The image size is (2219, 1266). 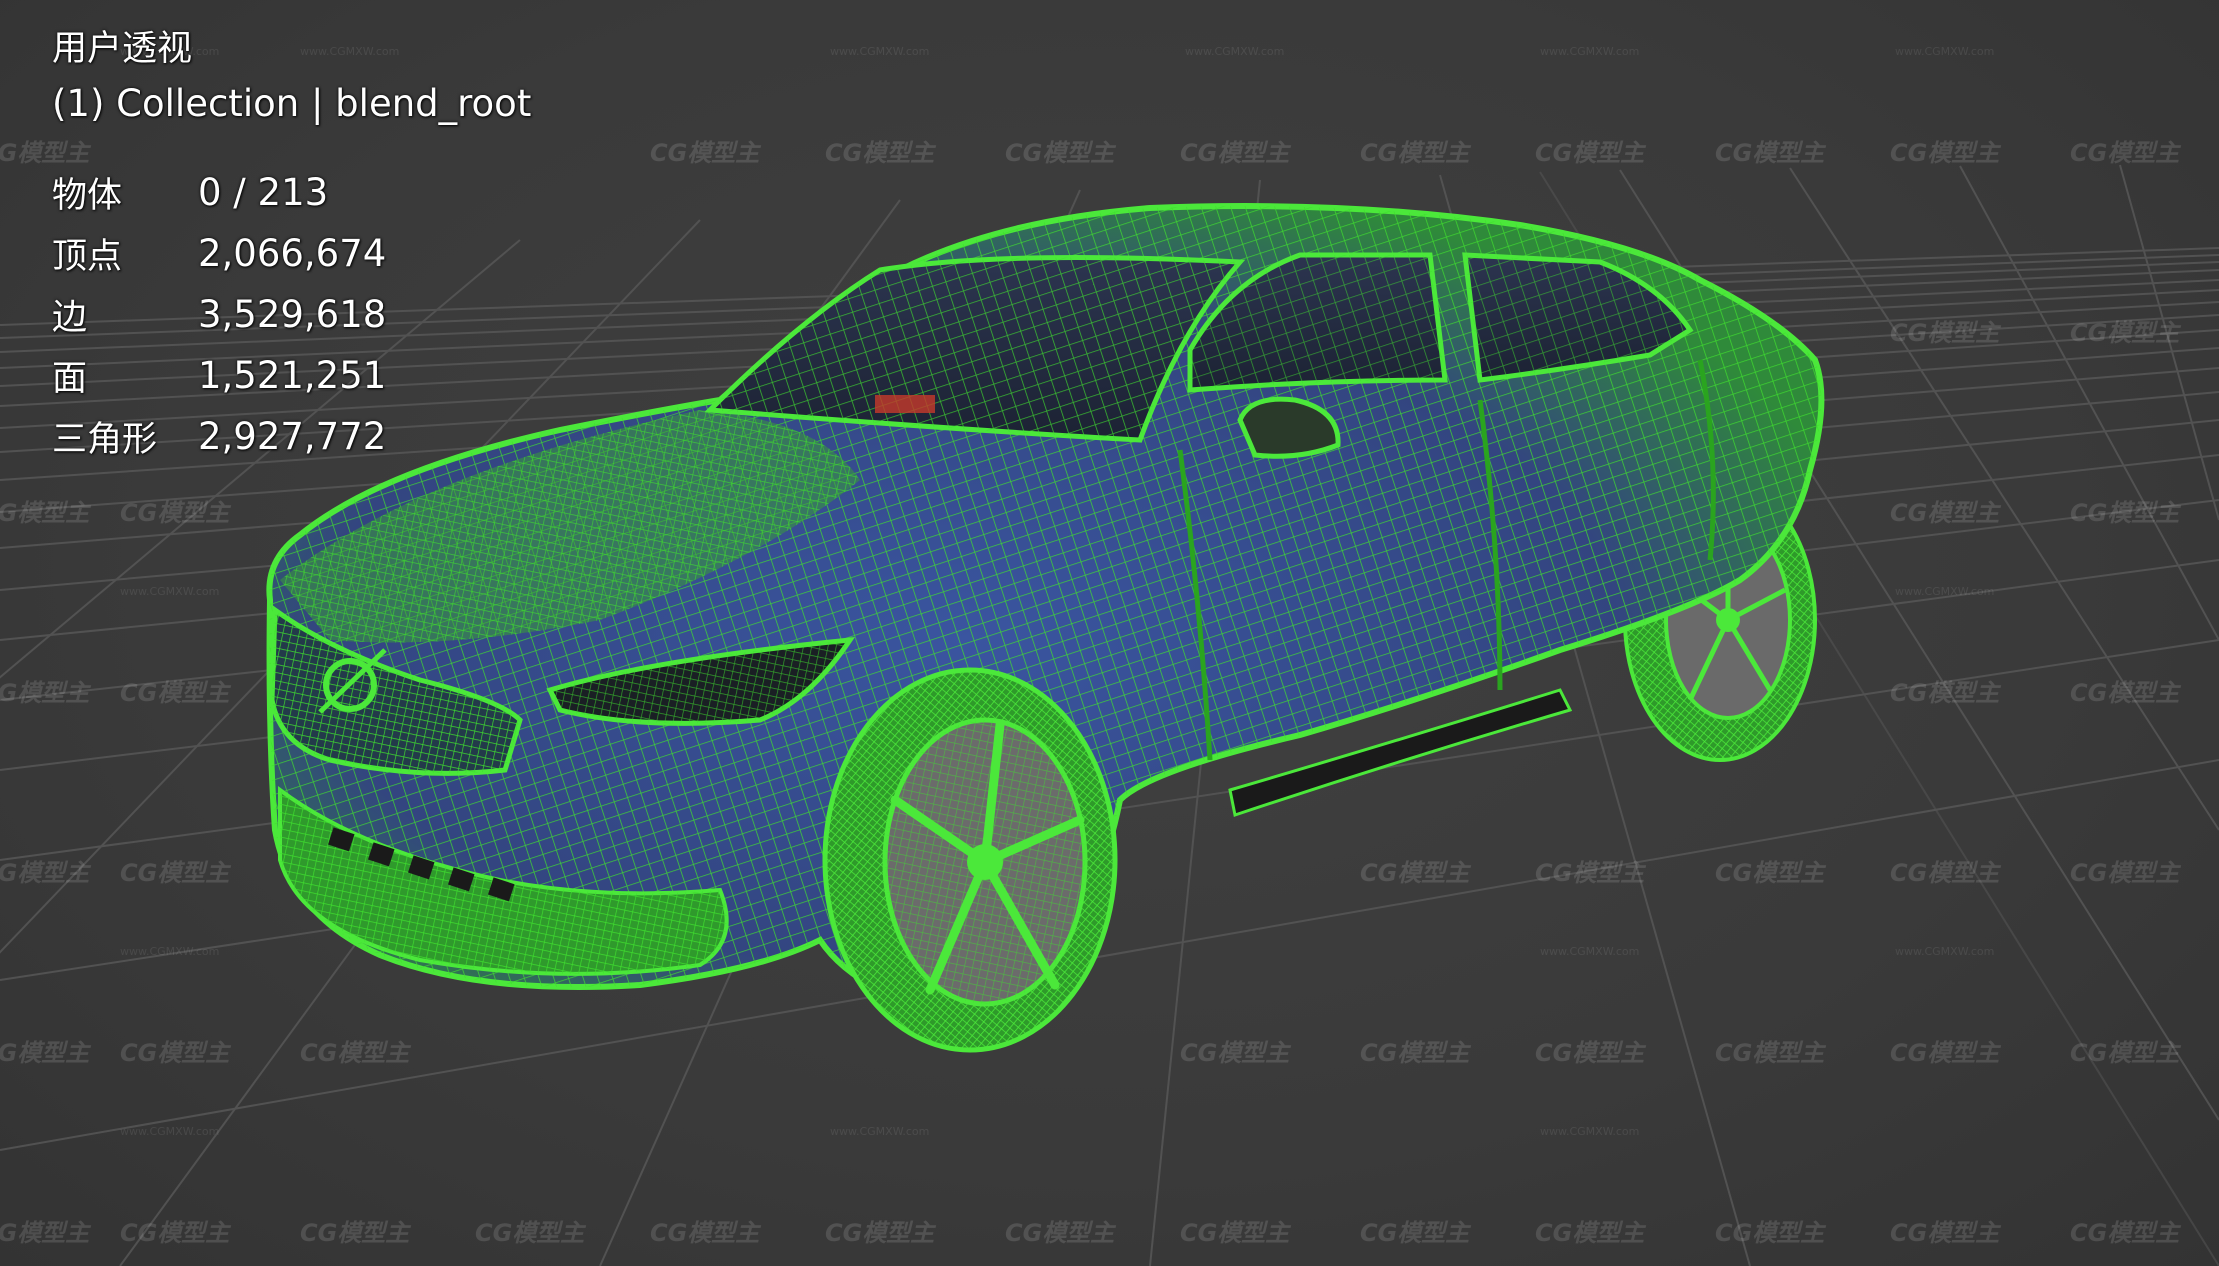 I want to click on view-name: 用户透视, so click(x=122, y=49).